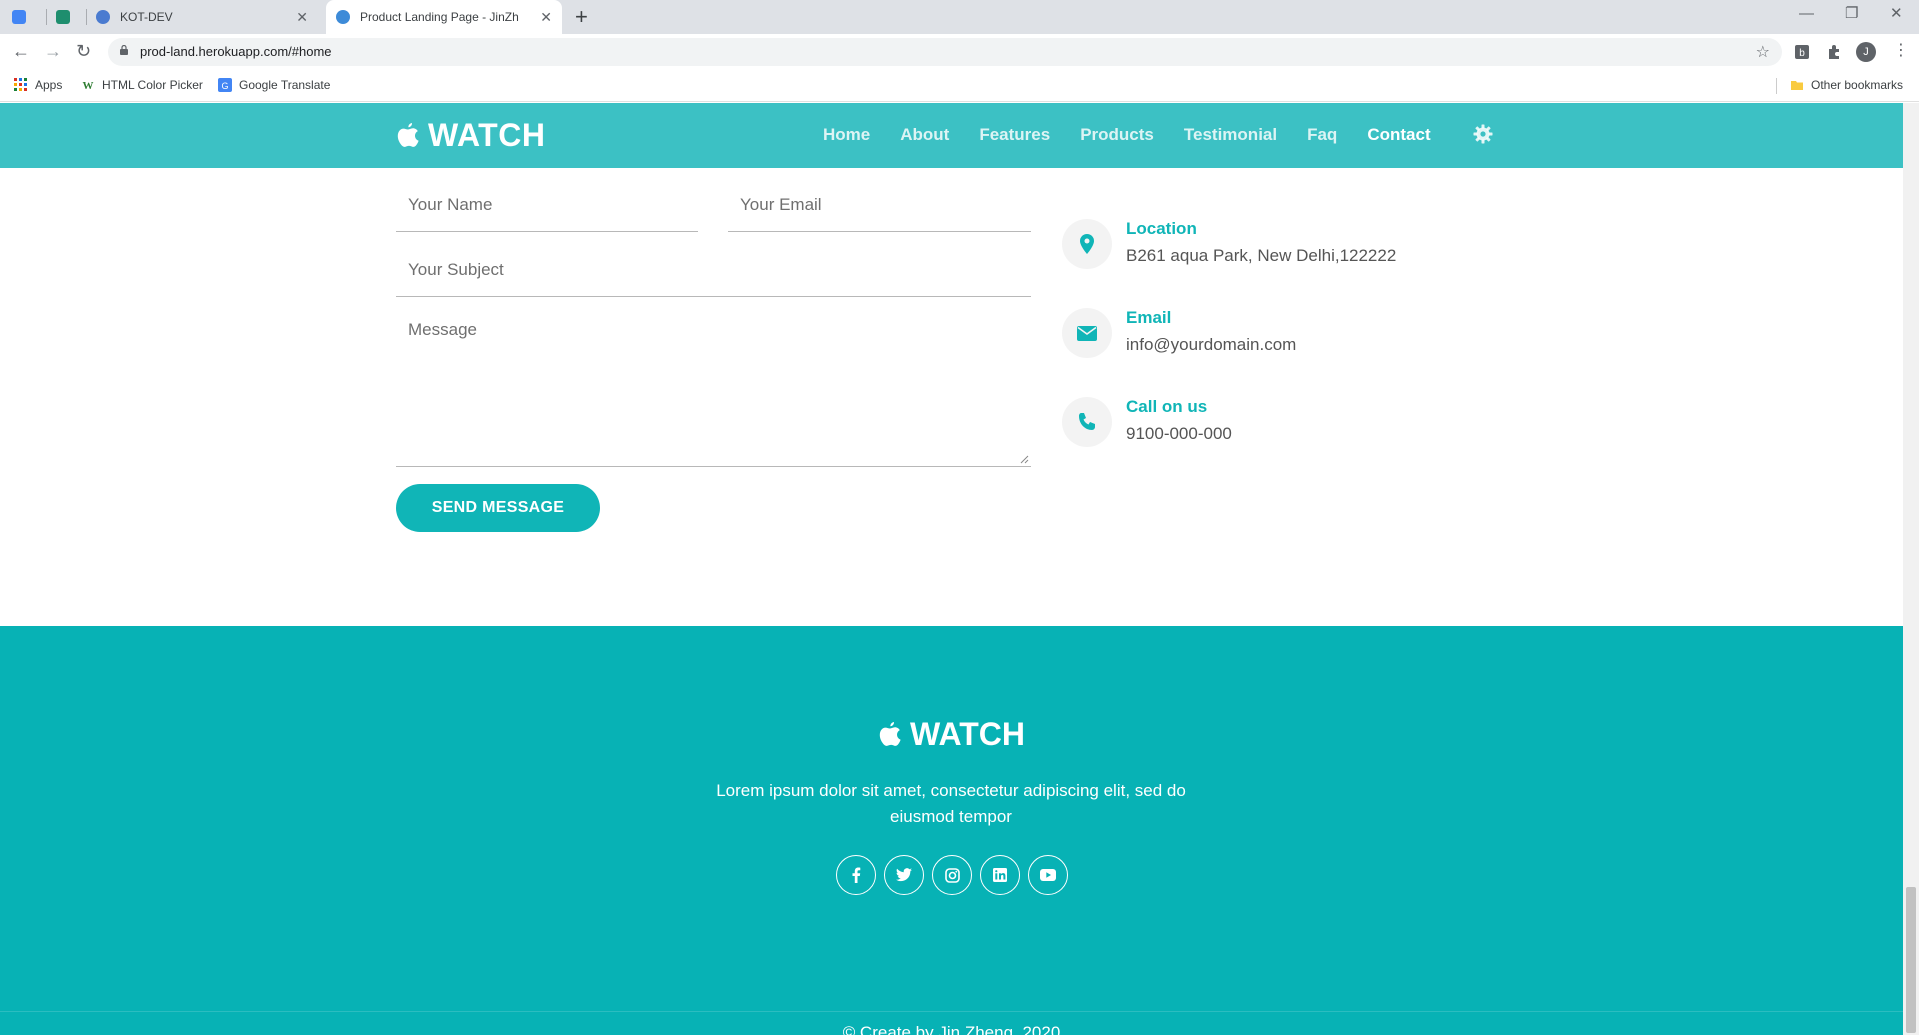 The width and height of the screenshot is (1919, 1035). Describe the element at coordinates (1797, 85) in the screenshot. I see `folder-icon` at that location.